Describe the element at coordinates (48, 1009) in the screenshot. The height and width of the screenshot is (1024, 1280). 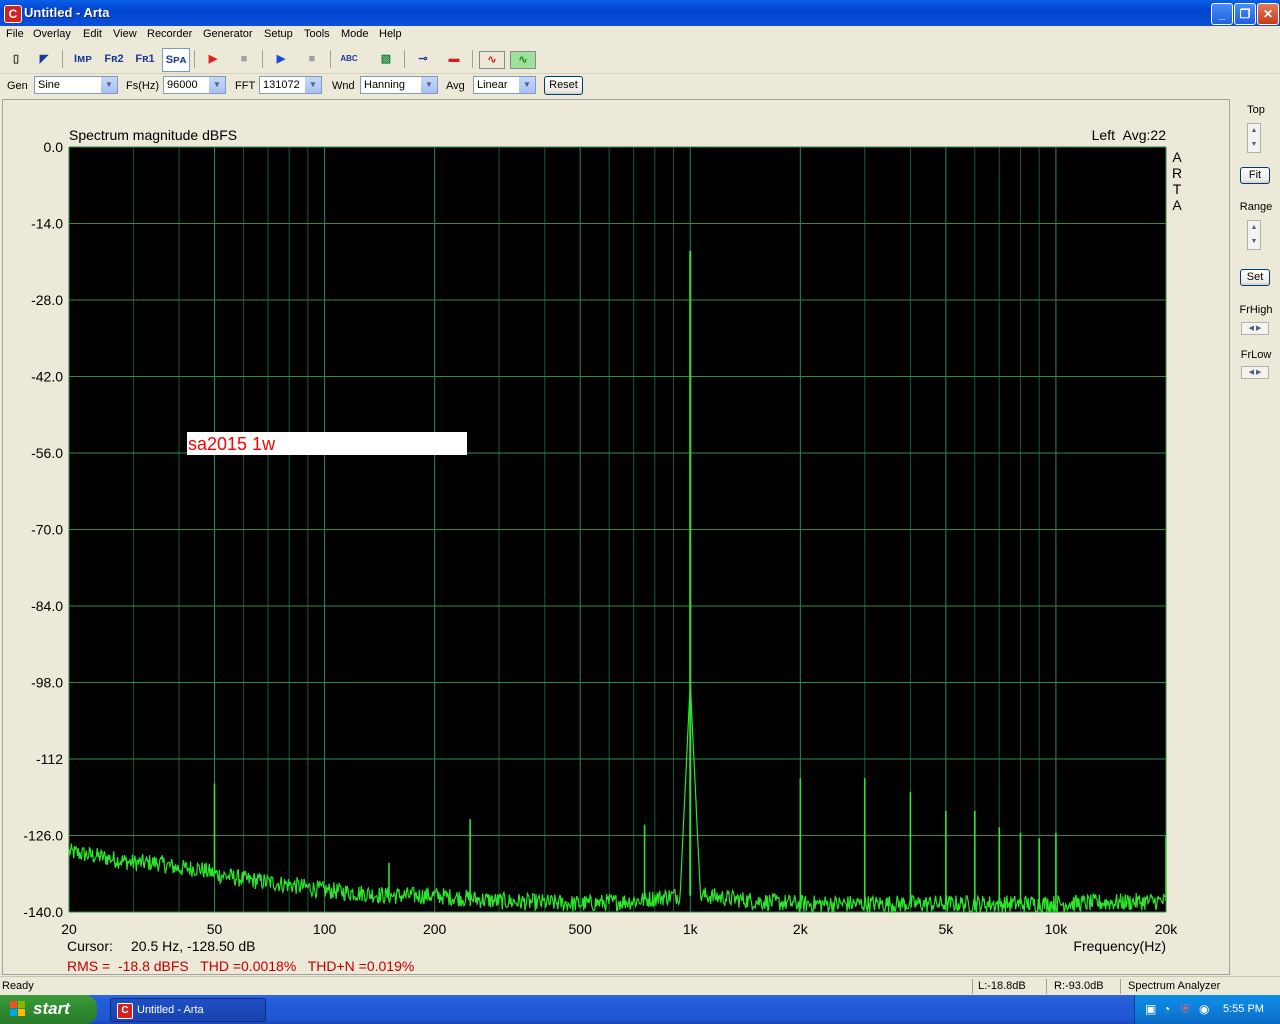
I see `start-button: start` at that location.